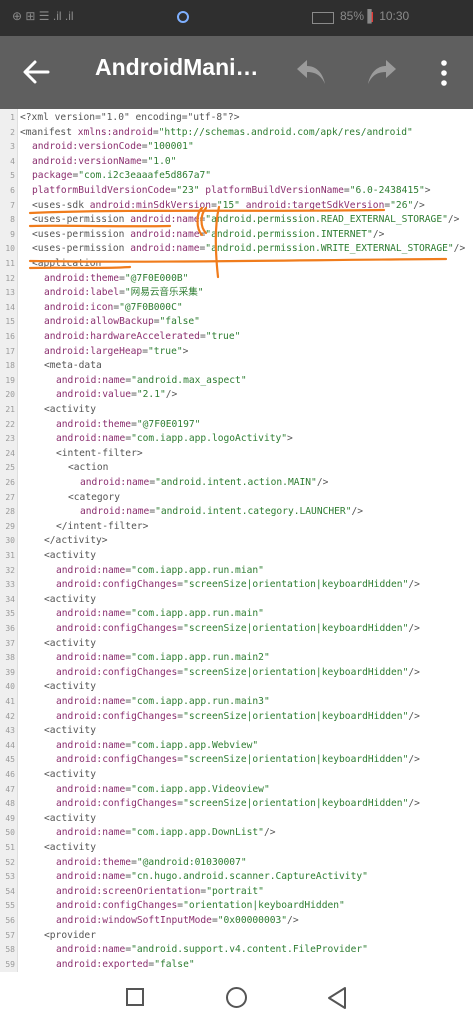 The height and width of the screenshot is (1024, 473). I want to click on code-line: 59 android:exported="false", so click(236, 965).